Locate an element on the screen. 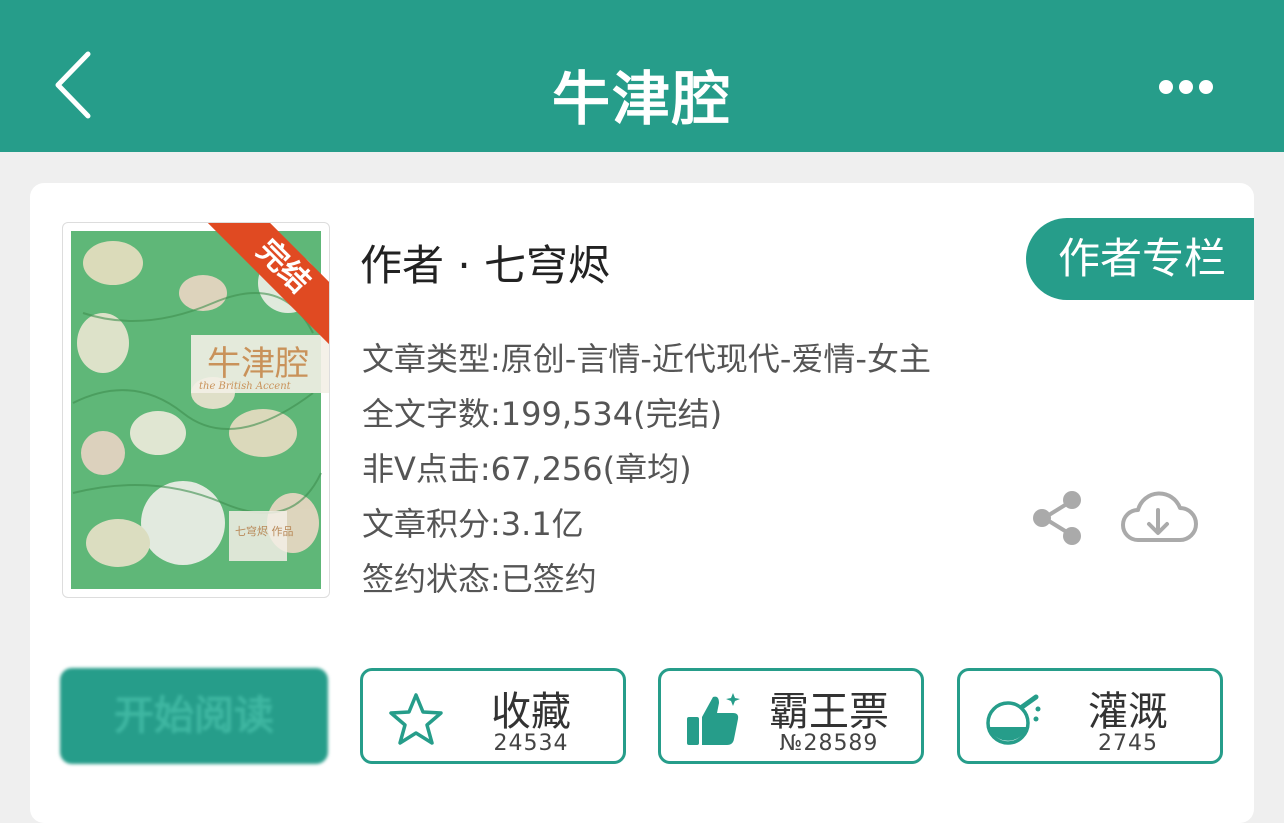  cloud-download-icon is located at coordinates (1158, 518).